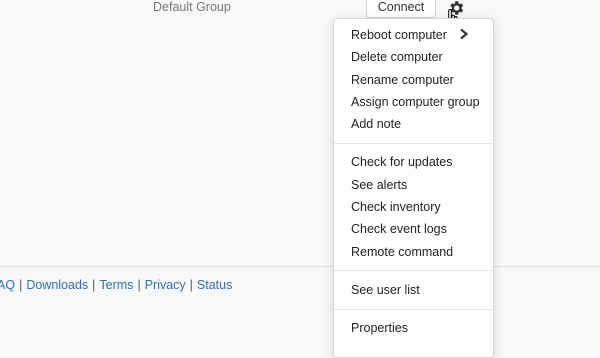 This screenshot has width=600, height=358. What do you see at coordinates (413, 80) in the screenshot?
I see `menu-item-rename-computer: Rename computer` at bounding box center [413, 80].